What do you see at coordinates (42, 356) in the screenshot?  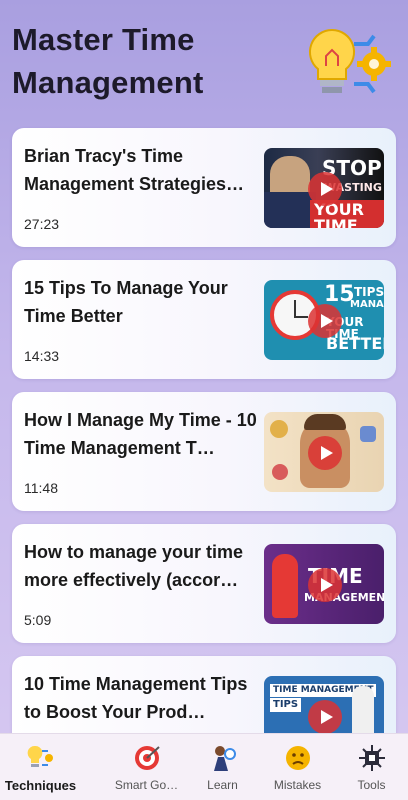 I see `video-duration: 14:33` at bounding box center [42, 356].